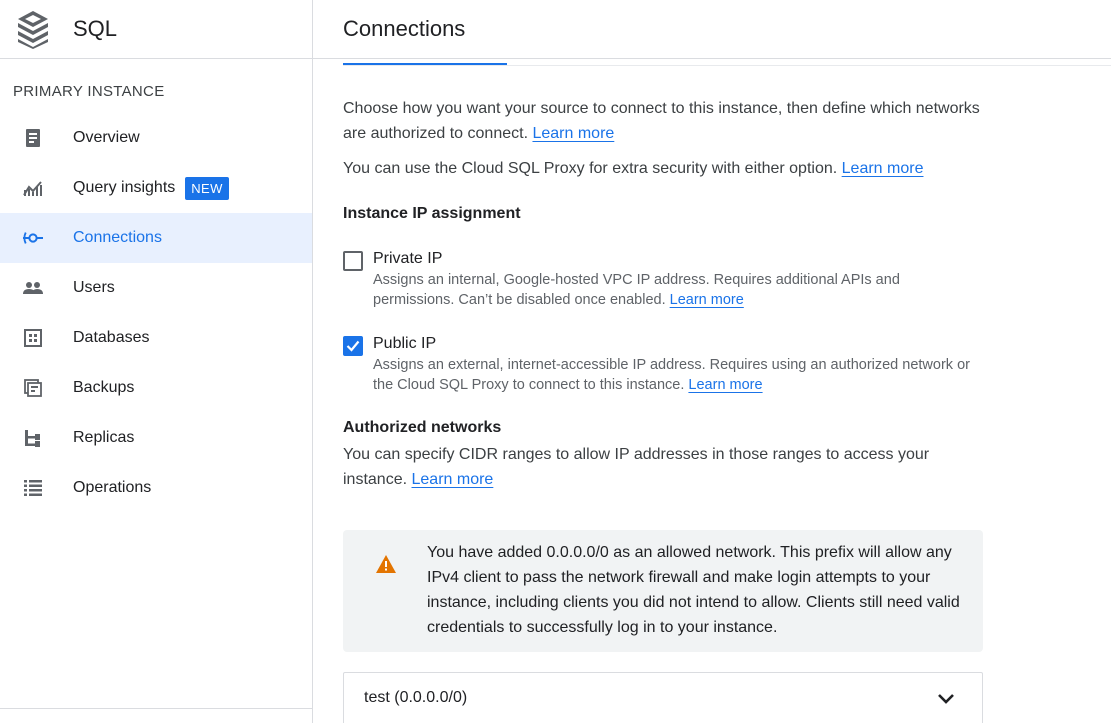 The width and height of the screenshot is (1111, 723). Describe the element at coordinates (432, 213) in the screenshot. I see `ip-assignment-heading: Instance IP assignment` at that location.